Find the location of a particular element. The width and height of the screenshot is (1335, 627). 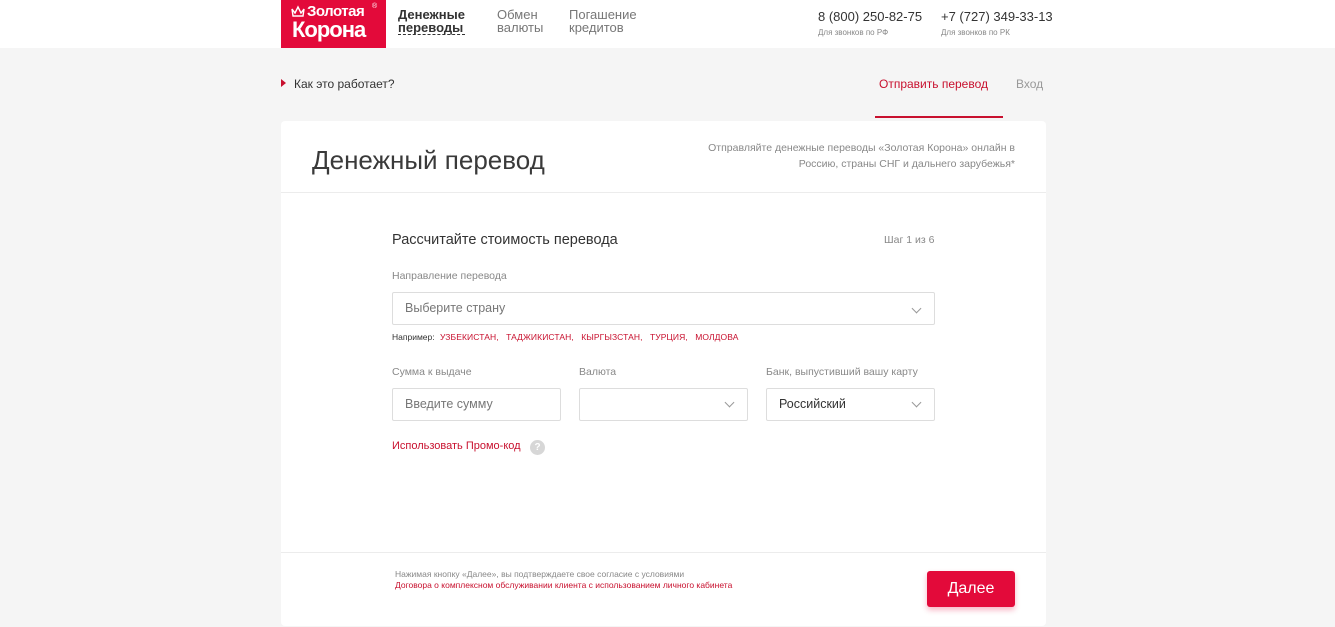

logo-reg: ® is located at coordinates (375, 6).